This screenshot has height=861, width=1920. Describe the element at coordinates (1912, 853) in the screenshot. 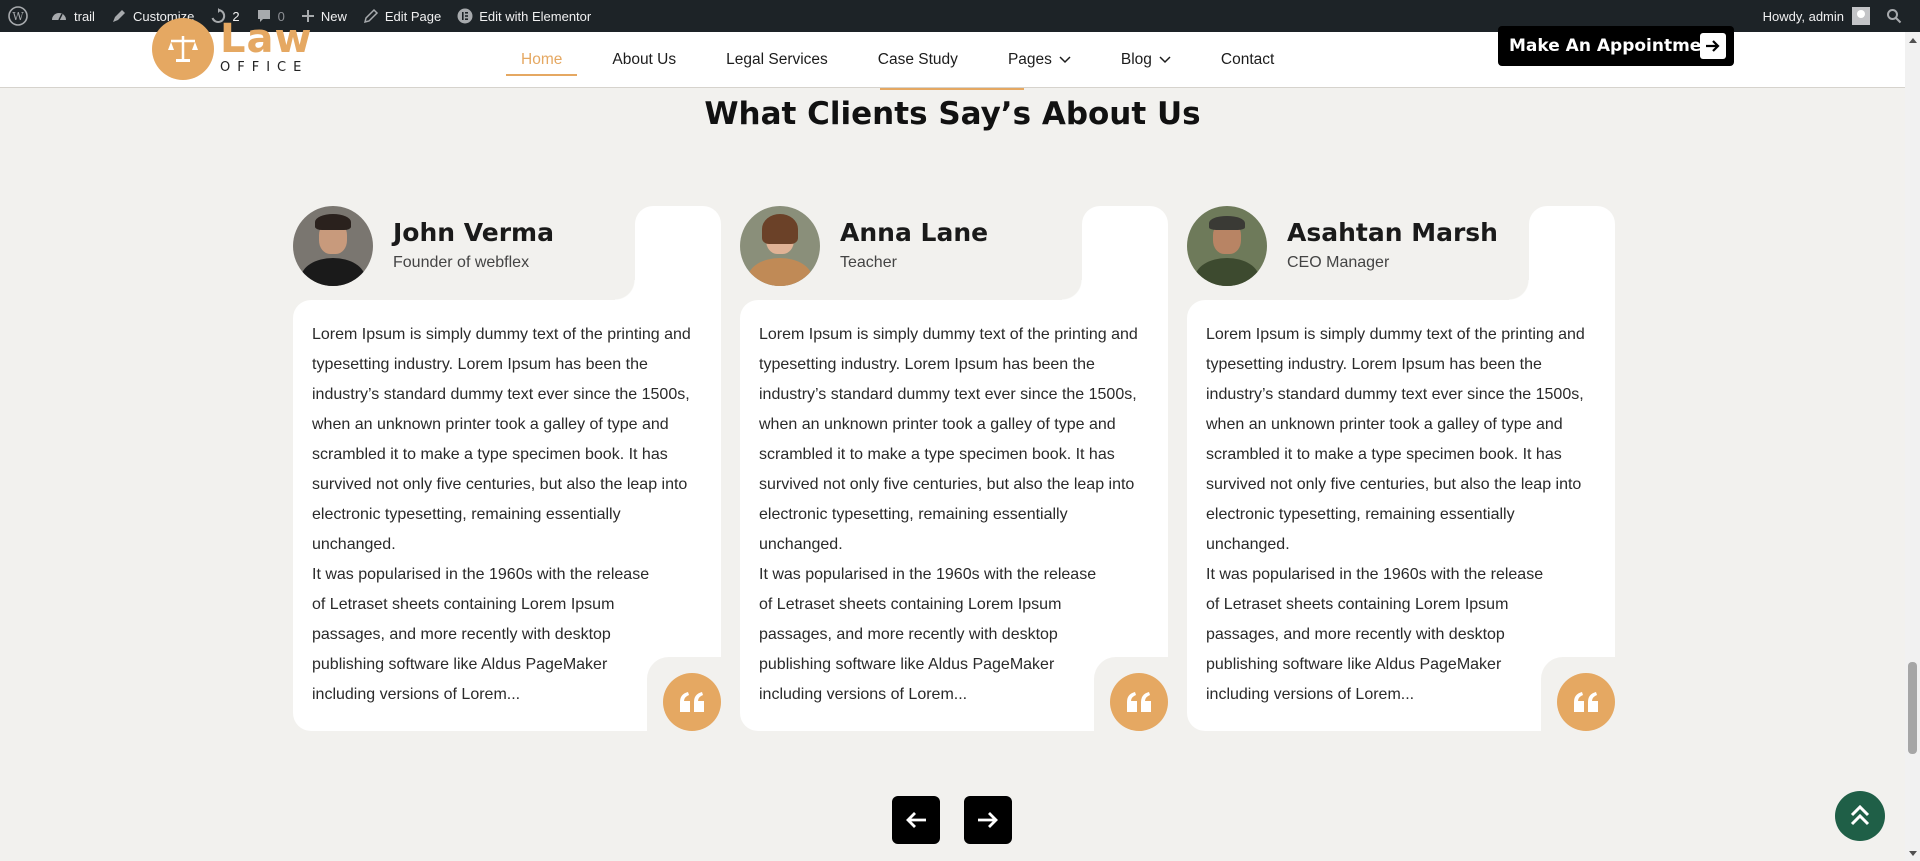

I see `scroll-down-arrow` at that location.